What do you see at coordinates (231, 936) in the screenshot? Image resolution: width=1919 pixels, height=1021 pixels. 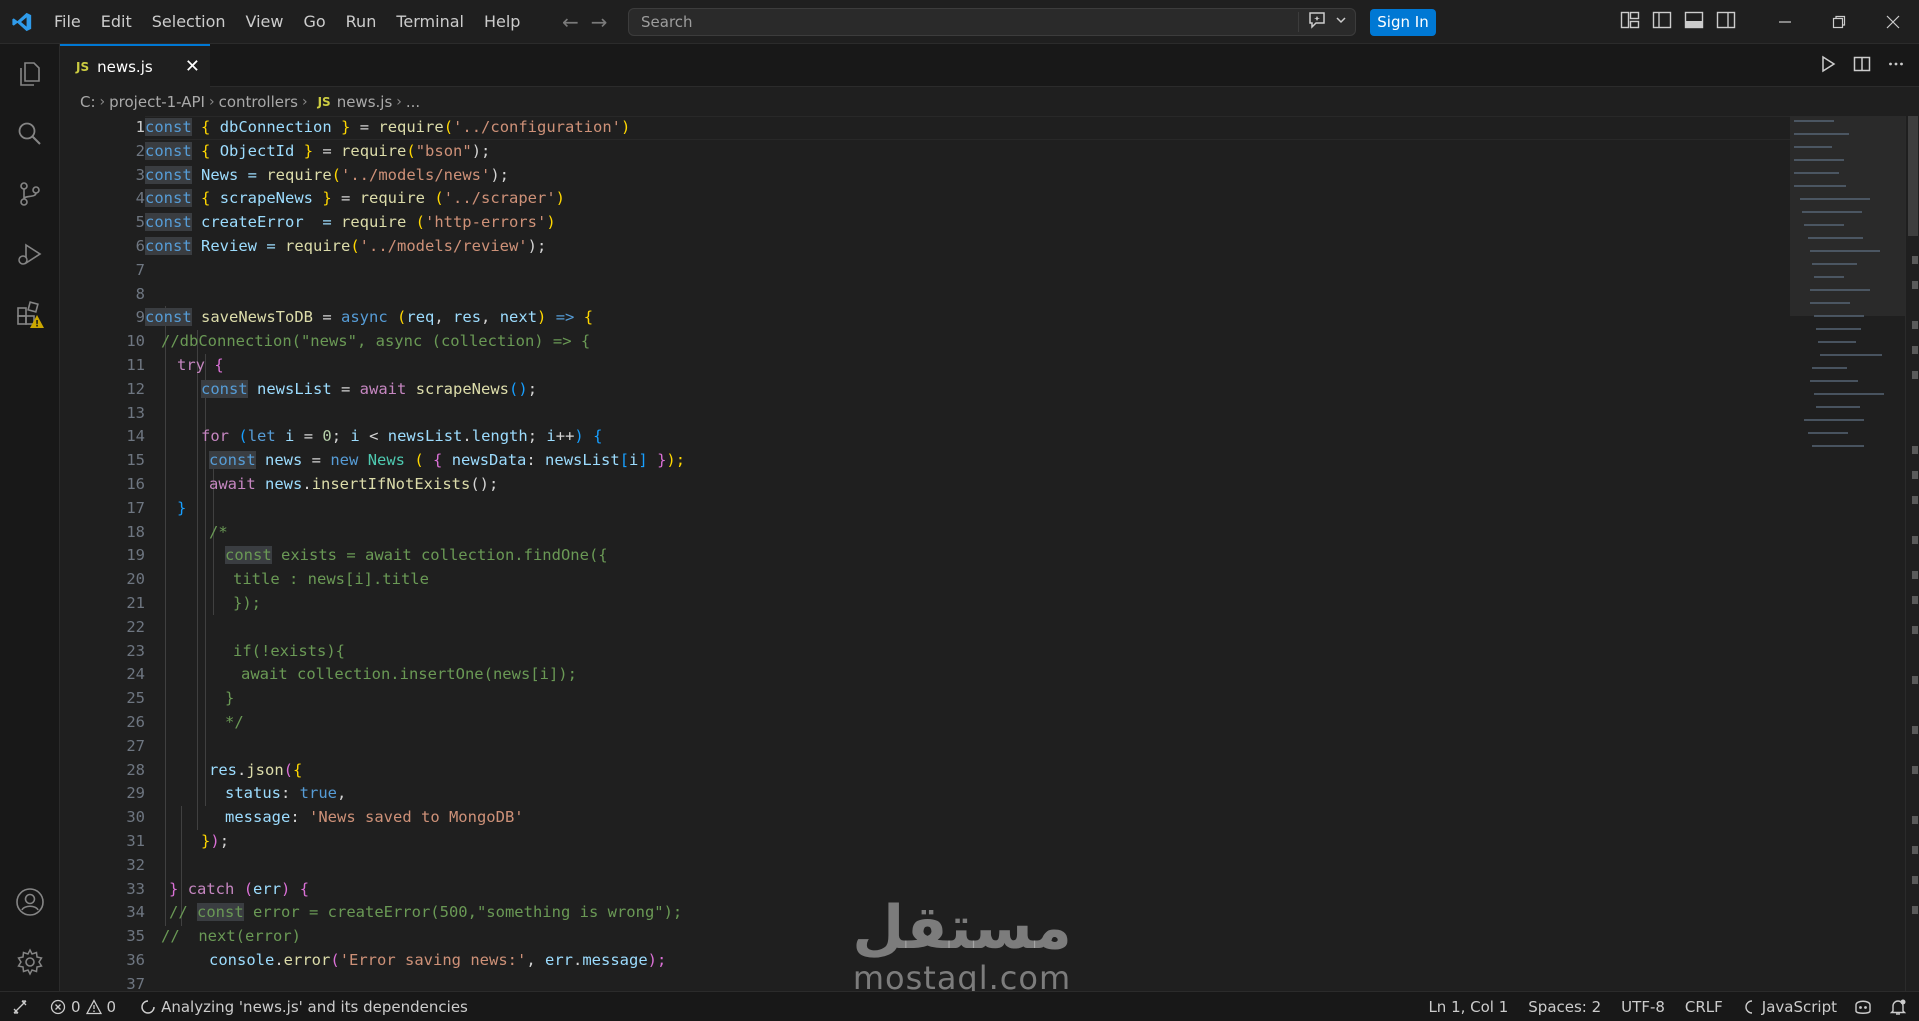 I see `code-line-35: // next(error)` at bounding box center [231, 936].